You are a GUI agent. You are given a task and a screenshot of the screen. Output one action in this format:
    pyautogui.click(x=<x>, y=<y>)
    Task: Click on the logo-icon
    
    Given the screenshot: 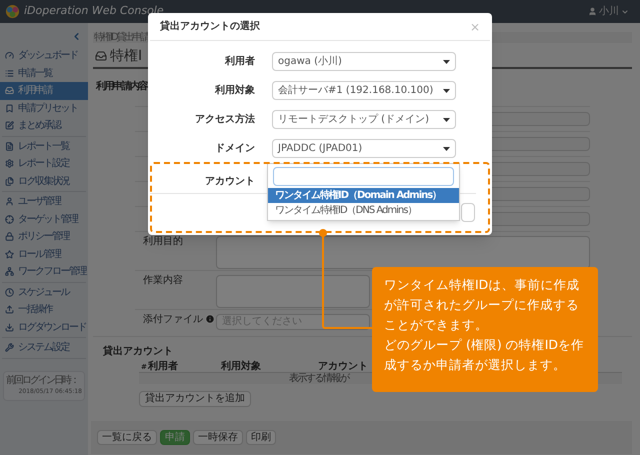 What is the action you would take?
    pyautogui.click(x=12, y=11)
    